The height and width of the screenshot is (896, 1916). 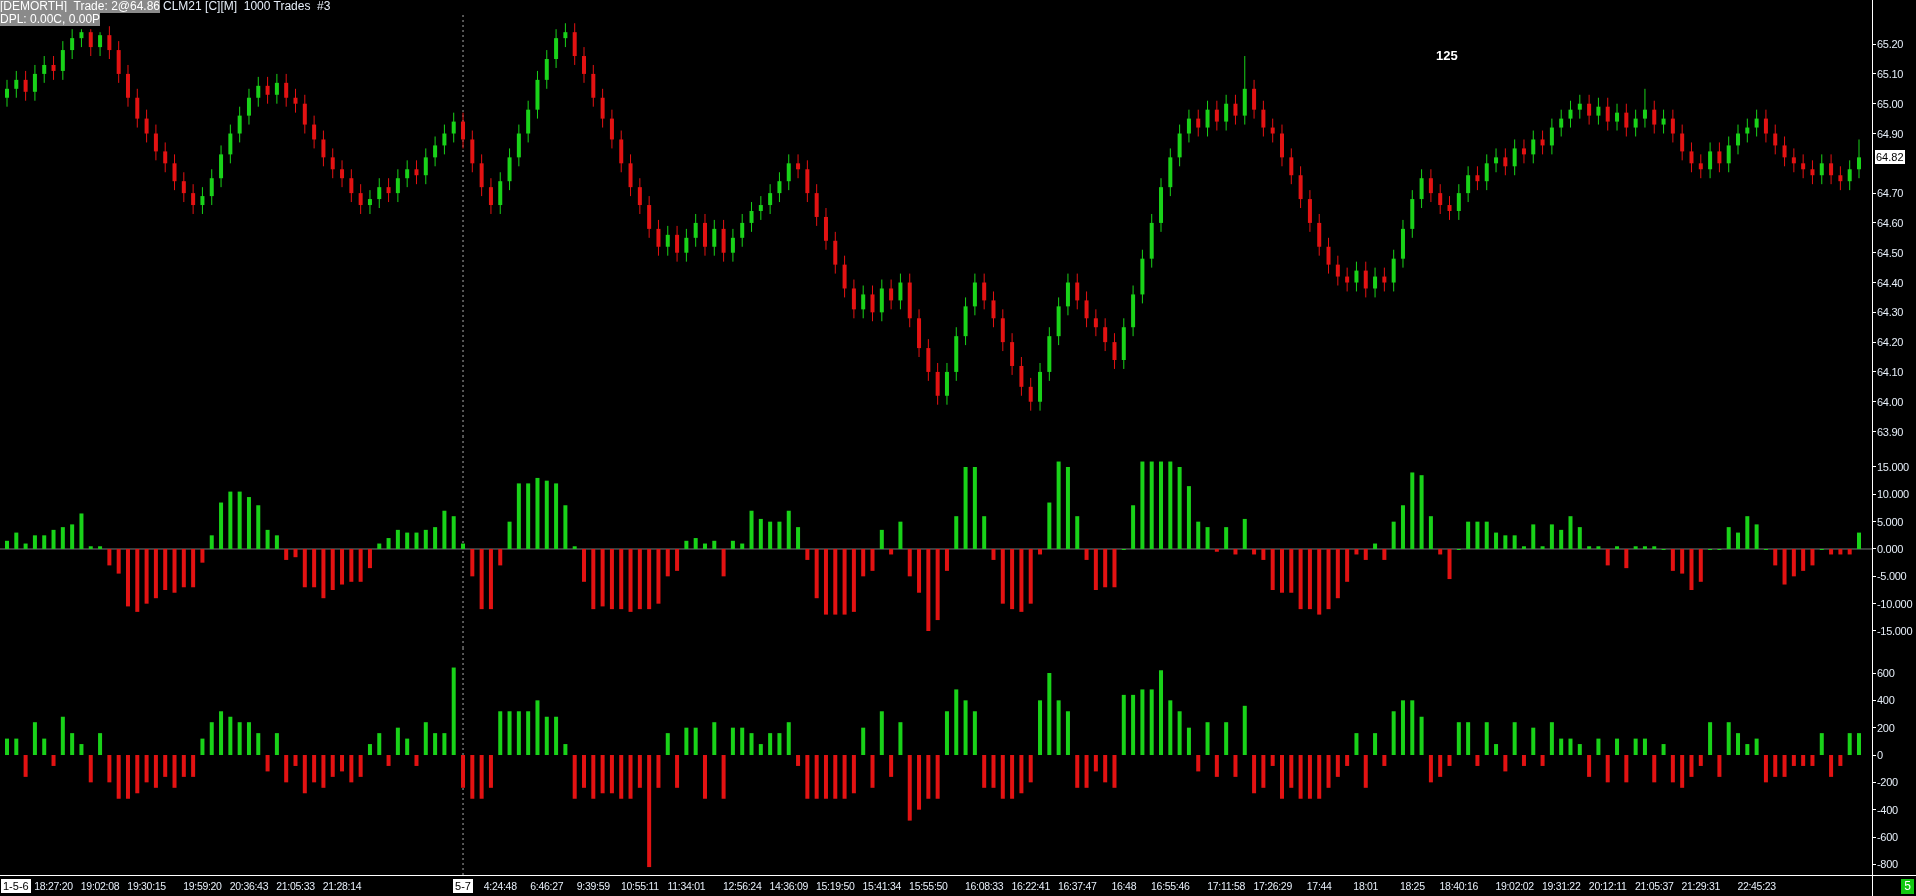 What do you see at coordinates (1890, 222) in the screenshot?
I see `price-axis-label: 64.60` at bounding box center [1890, 222].